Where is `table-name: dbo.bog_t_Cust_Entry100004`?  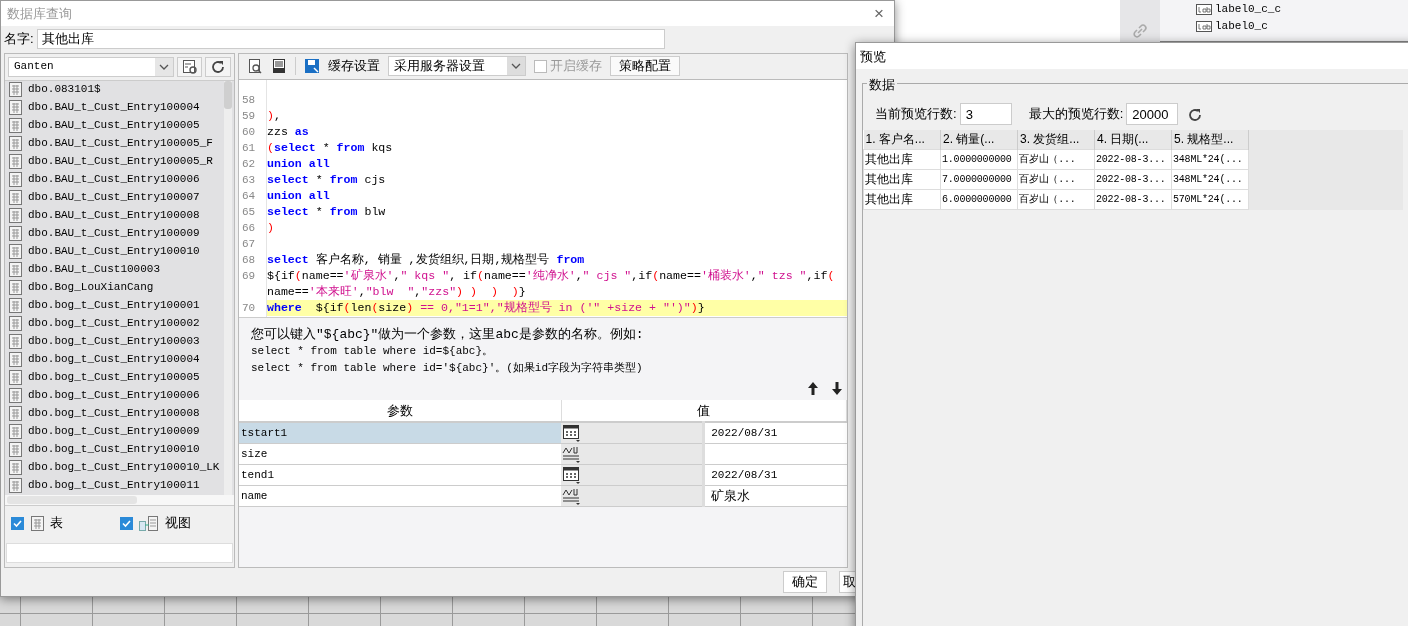
table-name: dbo.bog_t_Cust_Entry100004 is located at coordinates (114, 359).